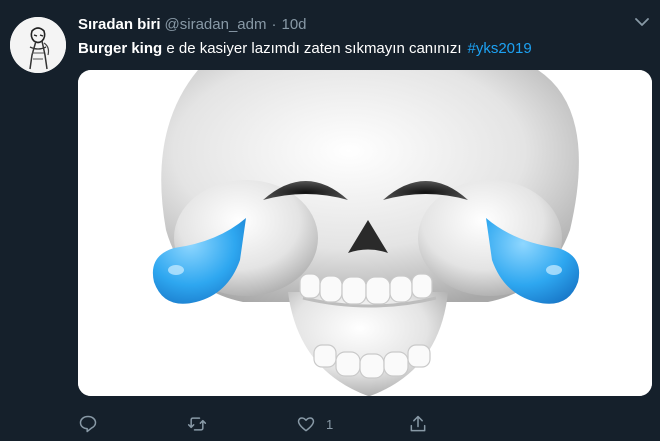 The width and height of the screenshot is (660, 441). I want to click on reply-icon, so click(88, 424).